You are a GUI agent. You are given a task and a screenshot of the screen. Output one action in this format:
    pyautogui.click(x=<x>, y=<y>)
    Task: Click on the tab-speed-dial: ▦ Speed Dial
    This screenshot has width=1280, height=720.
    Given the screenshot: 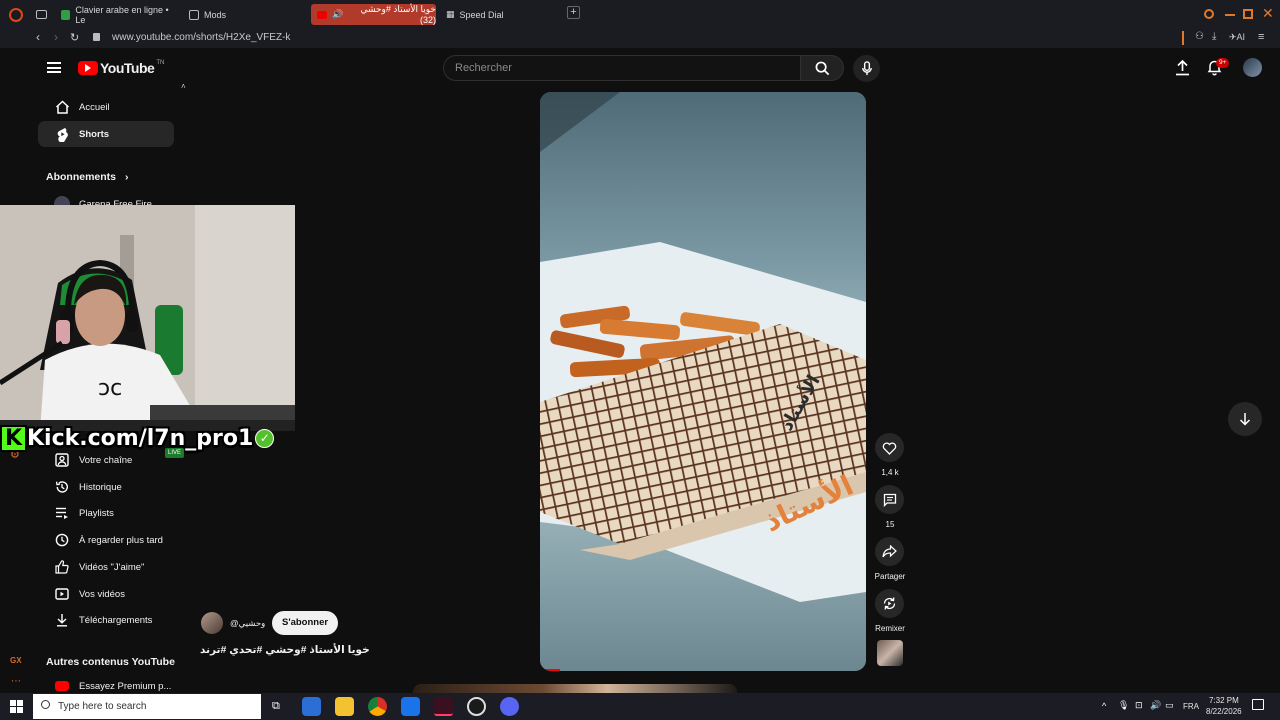 What is the action you would take?
    pyautogui.click(x=500, y=14)
    